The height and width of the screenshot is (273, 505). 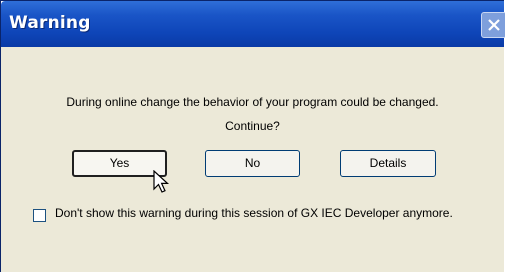 I want to click on continue-question: Continue?, so click(x=252, y=126).